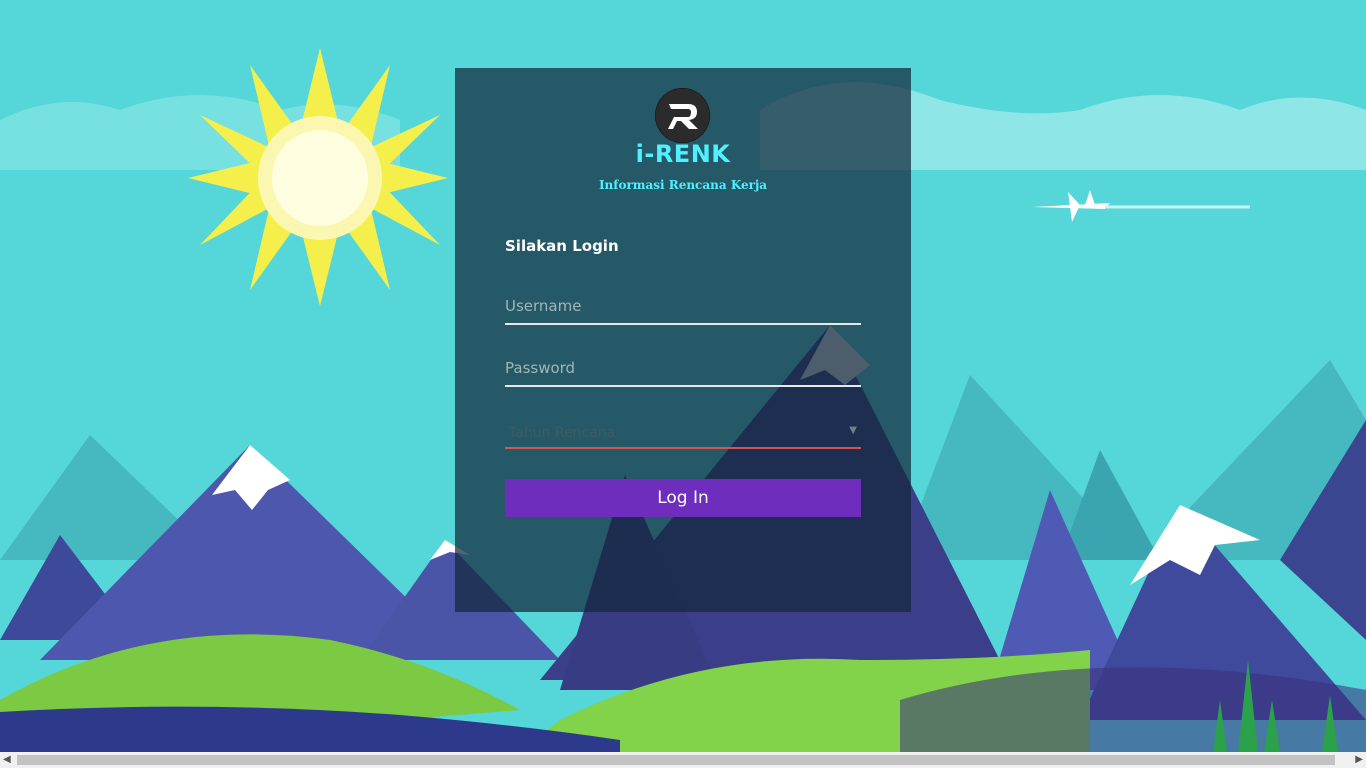 Image resolution: width=1366 pixels, height=768 pixels. What do you see at coordinates (7, 759) in the screenshot?
I see `scroll-left-icon: ◀` at bounding box center [7, 759].